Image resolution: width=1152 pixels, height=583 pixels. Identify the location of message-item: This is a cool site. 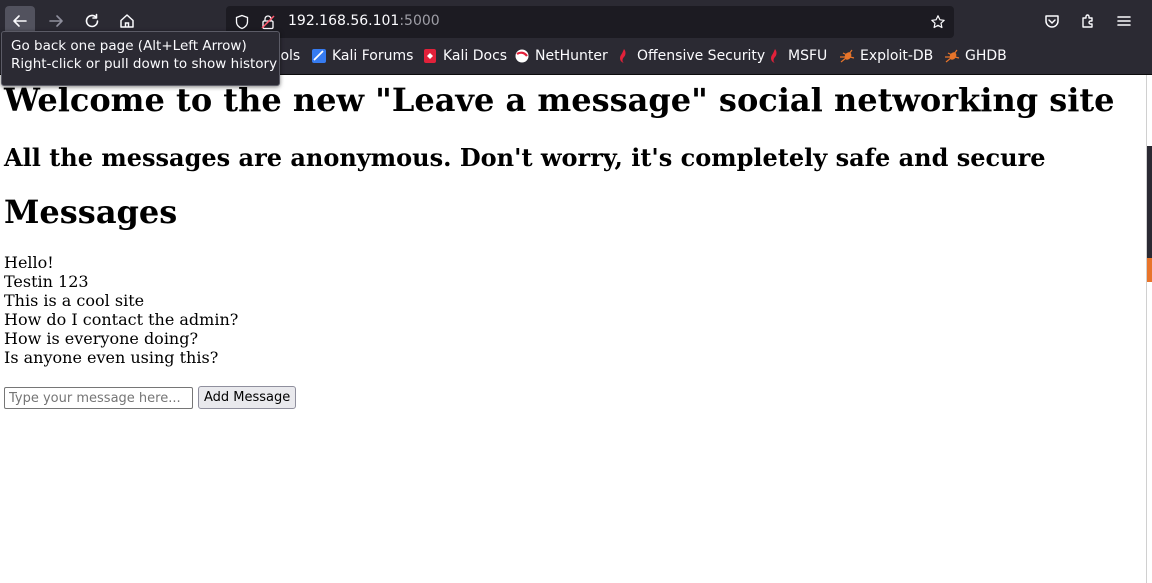
(74, 300).